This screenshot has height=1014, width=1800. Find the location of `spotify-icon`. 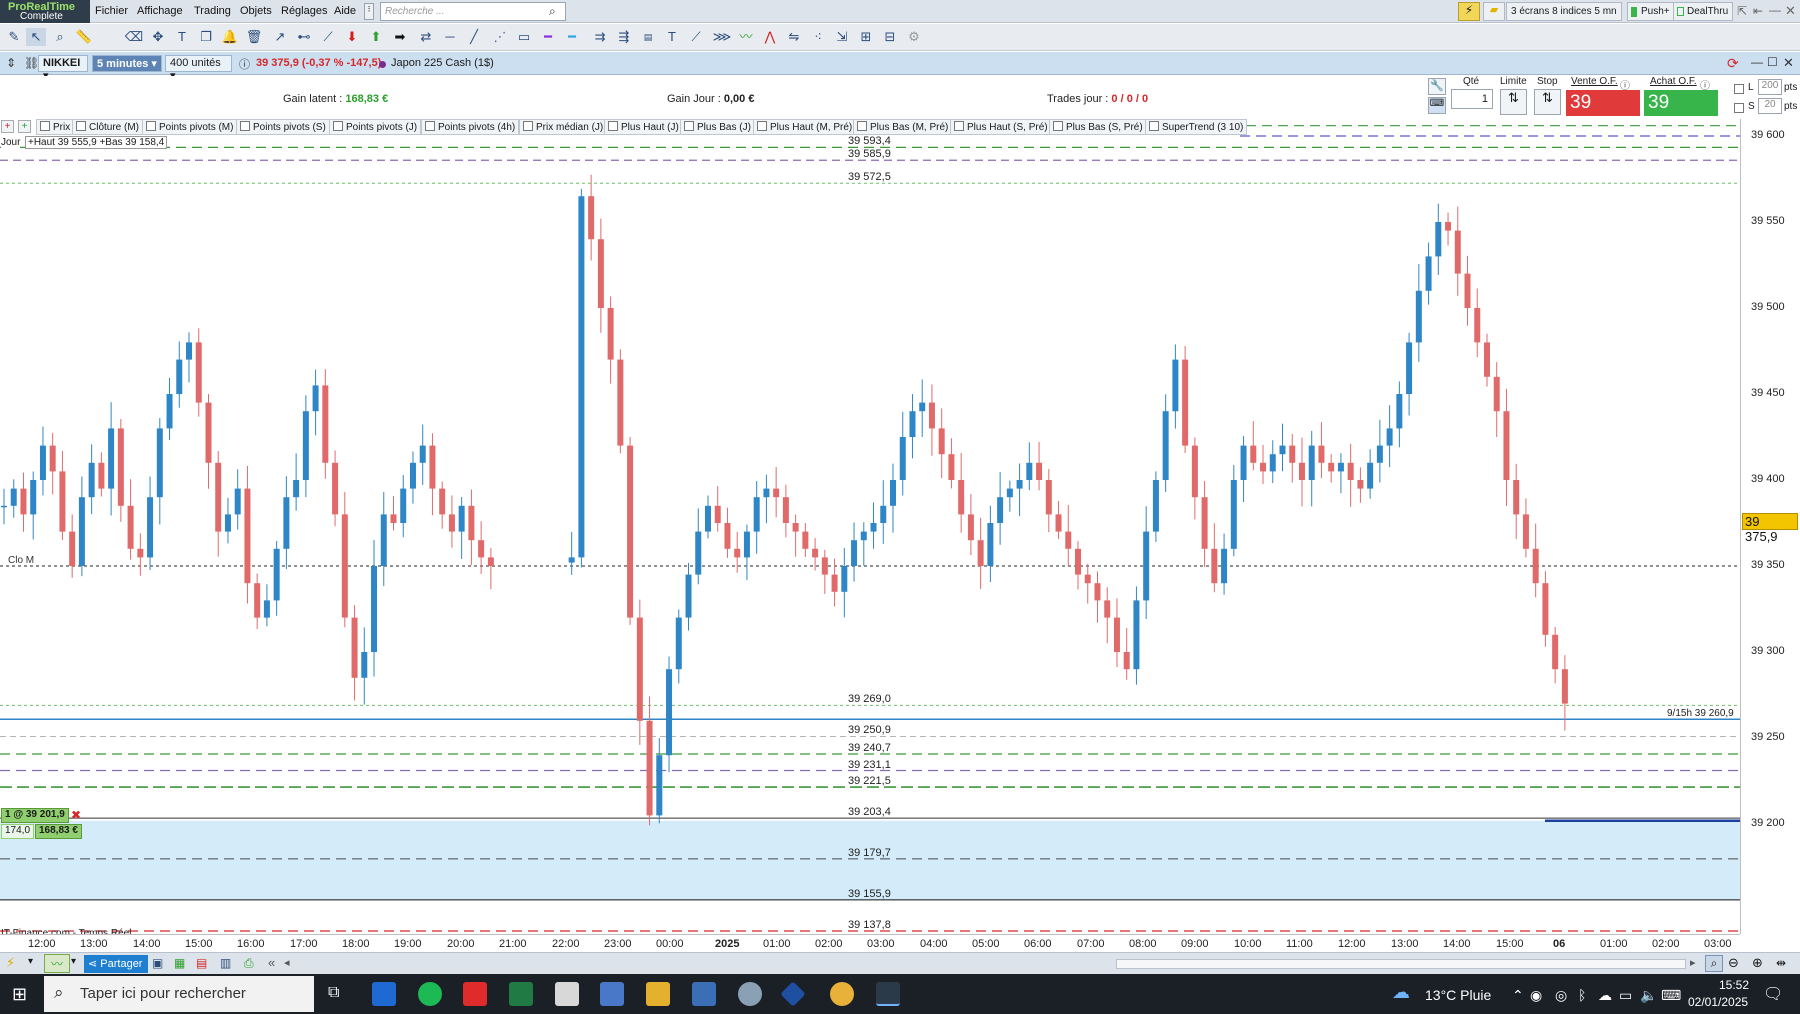

spotify-icon is located at coordinates (430, 994).